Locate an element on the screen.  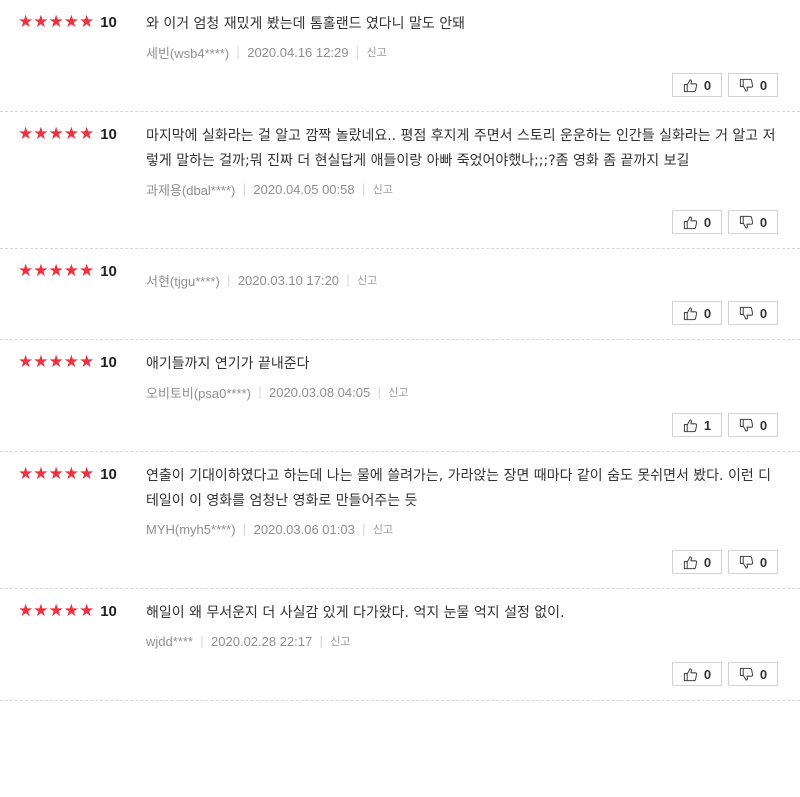
review-meta: 과제용(dbal****) | 2020.04.05 00:58 | 신고 is located at coordinates (462, 189).